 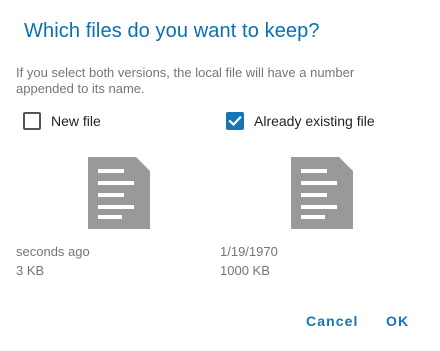 I want to click on new-file-option: New file, so click(x=62, y=121).